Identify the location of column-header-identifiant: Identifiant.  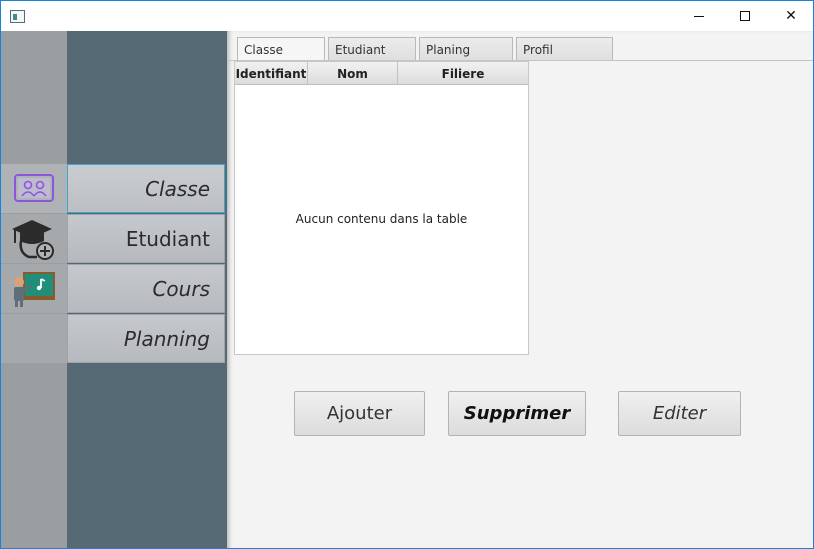
(271, 73).